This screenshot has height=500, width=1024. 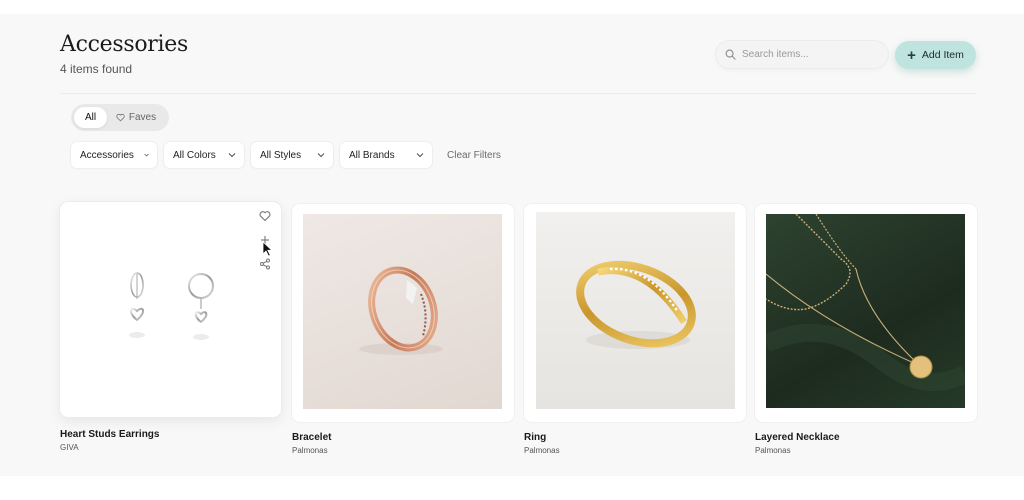 I want to click on product-card-ring, so click(x=635, y=313).